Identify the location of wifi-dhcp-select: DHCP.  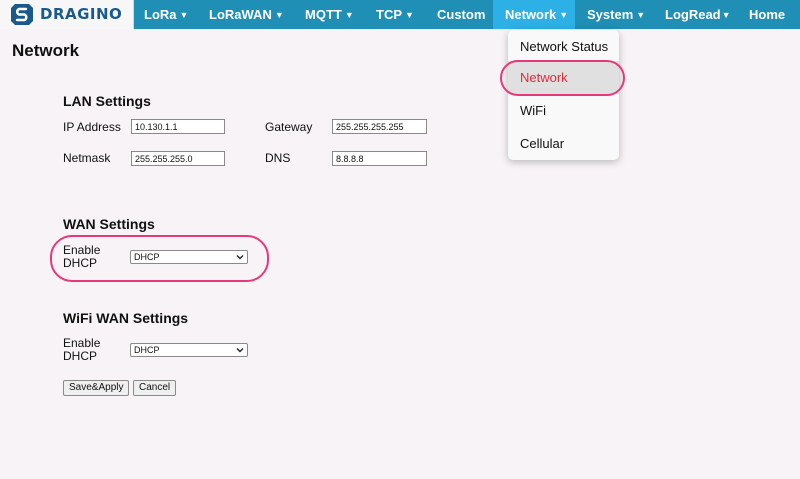
(189, 350).